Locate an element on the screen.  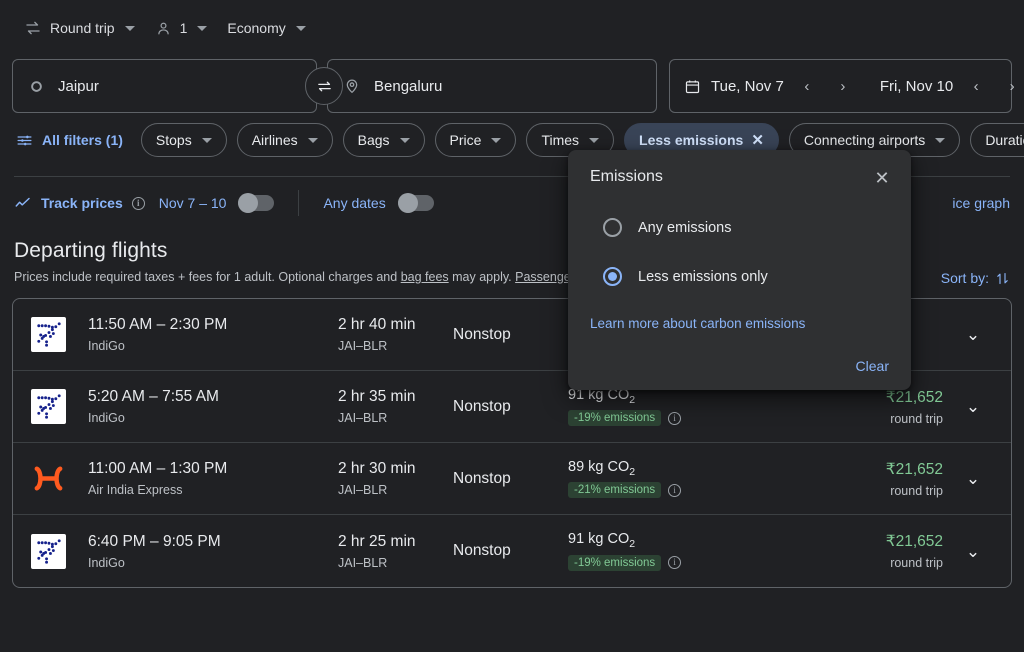
swap-icon is located at coordinates (324, 86).